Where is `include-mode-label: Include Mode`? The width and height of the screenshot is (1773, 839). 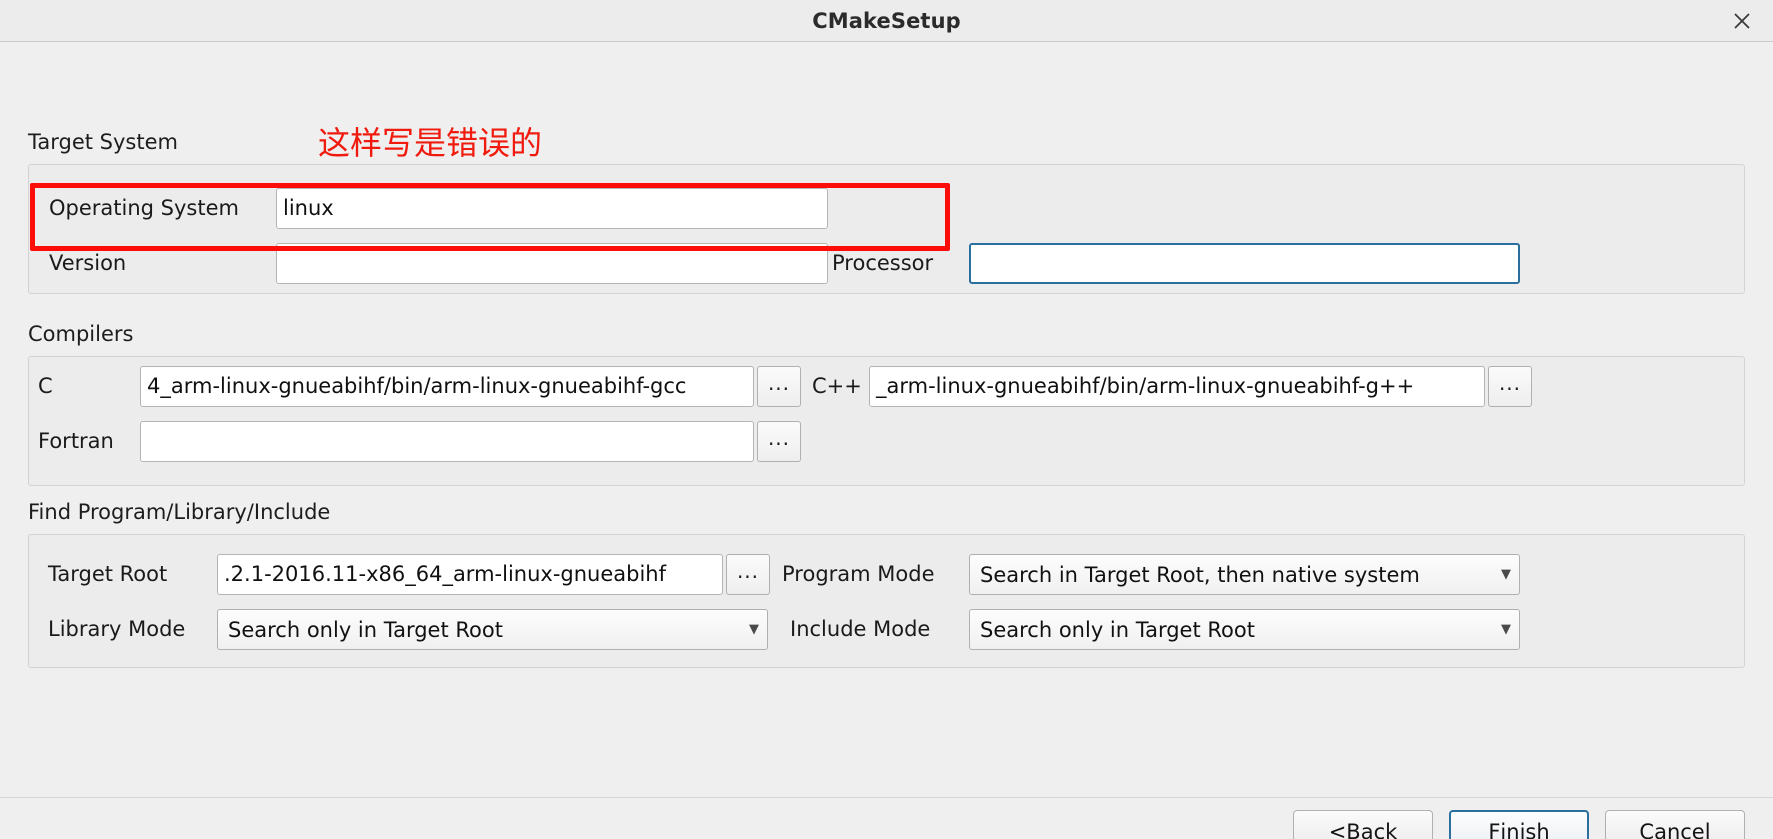 include-mode-label: Include Mode is located at coordinates (860, 629).